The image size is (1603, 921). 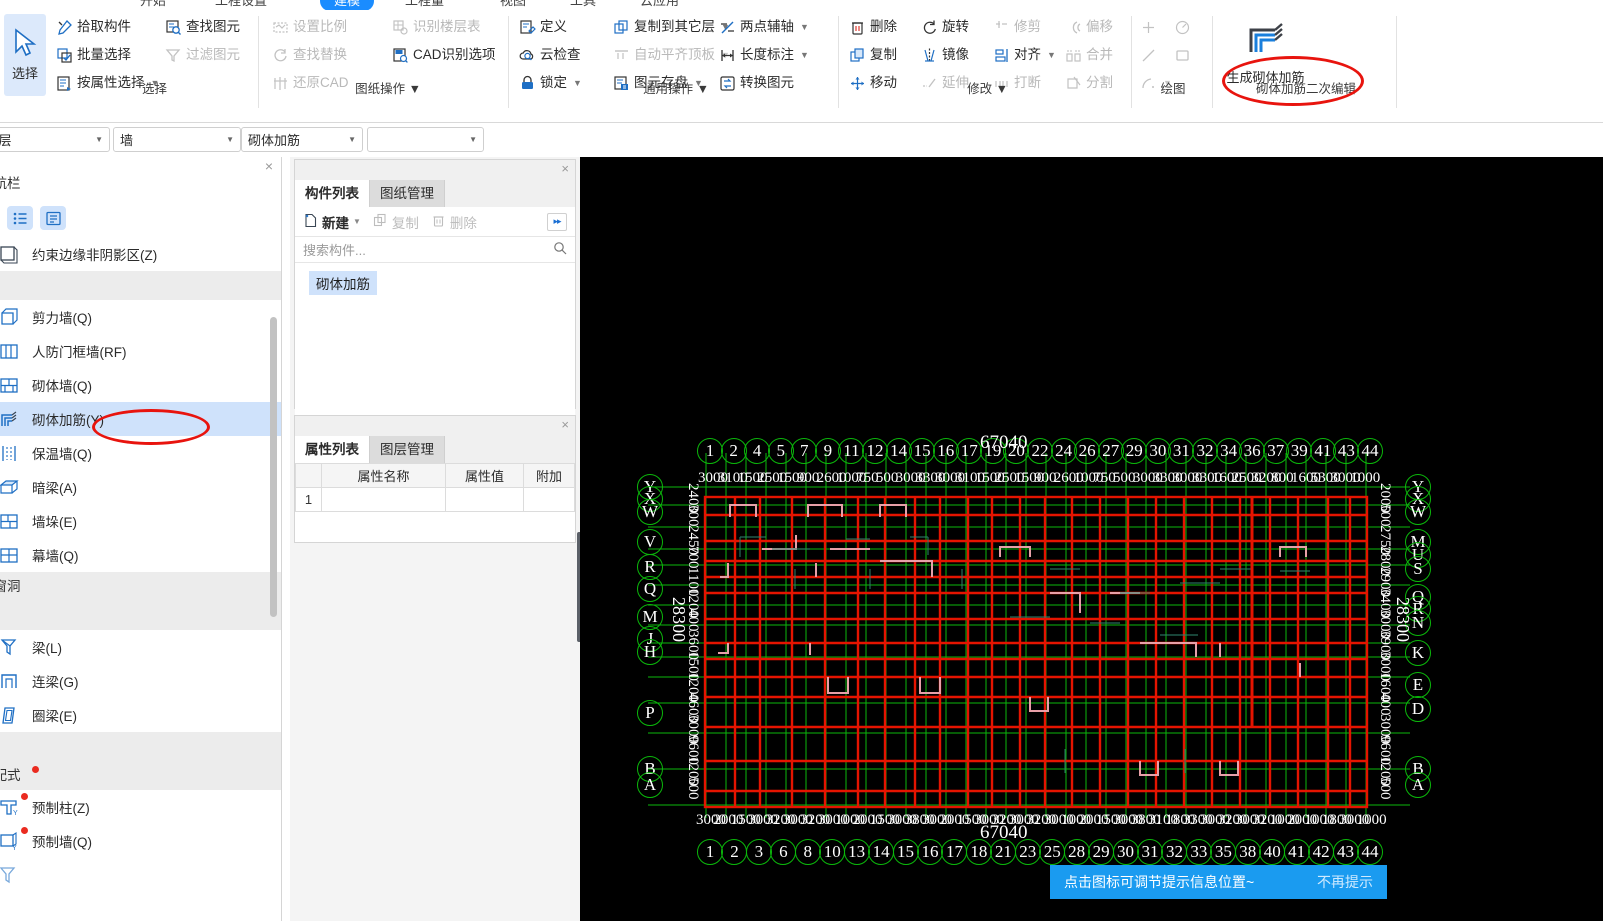 I want to click on ribbon-find-replace-label: 查找替换, so click(x=320, y=54).